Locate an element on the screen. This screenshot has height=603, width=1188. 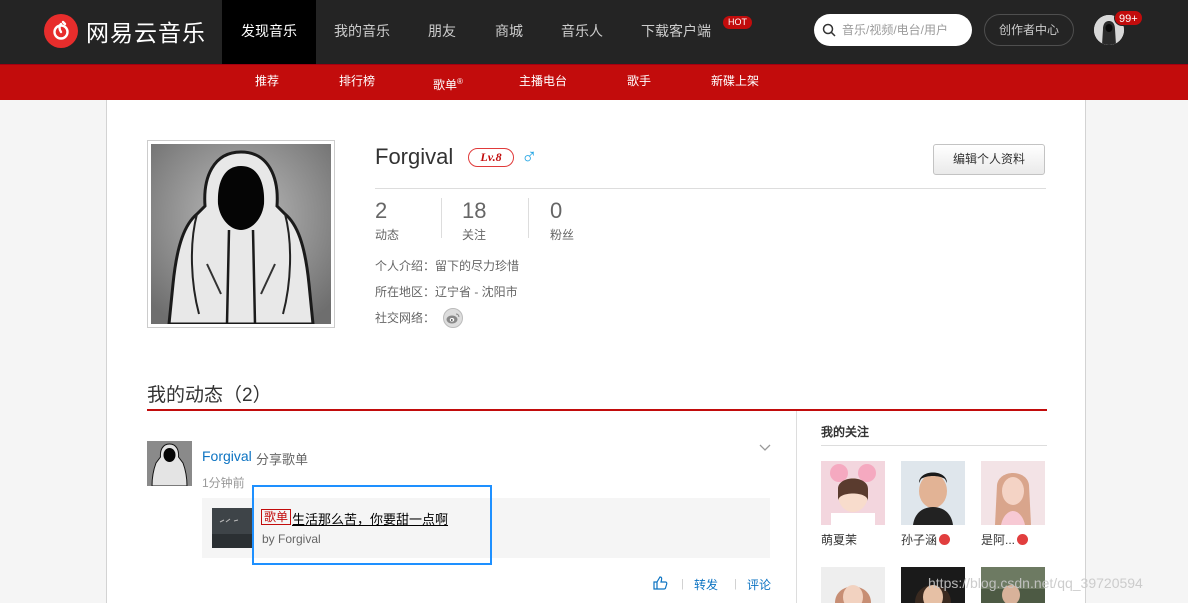
subnav-new-albums: 新碟上架 is located at coordinates (735, 82).